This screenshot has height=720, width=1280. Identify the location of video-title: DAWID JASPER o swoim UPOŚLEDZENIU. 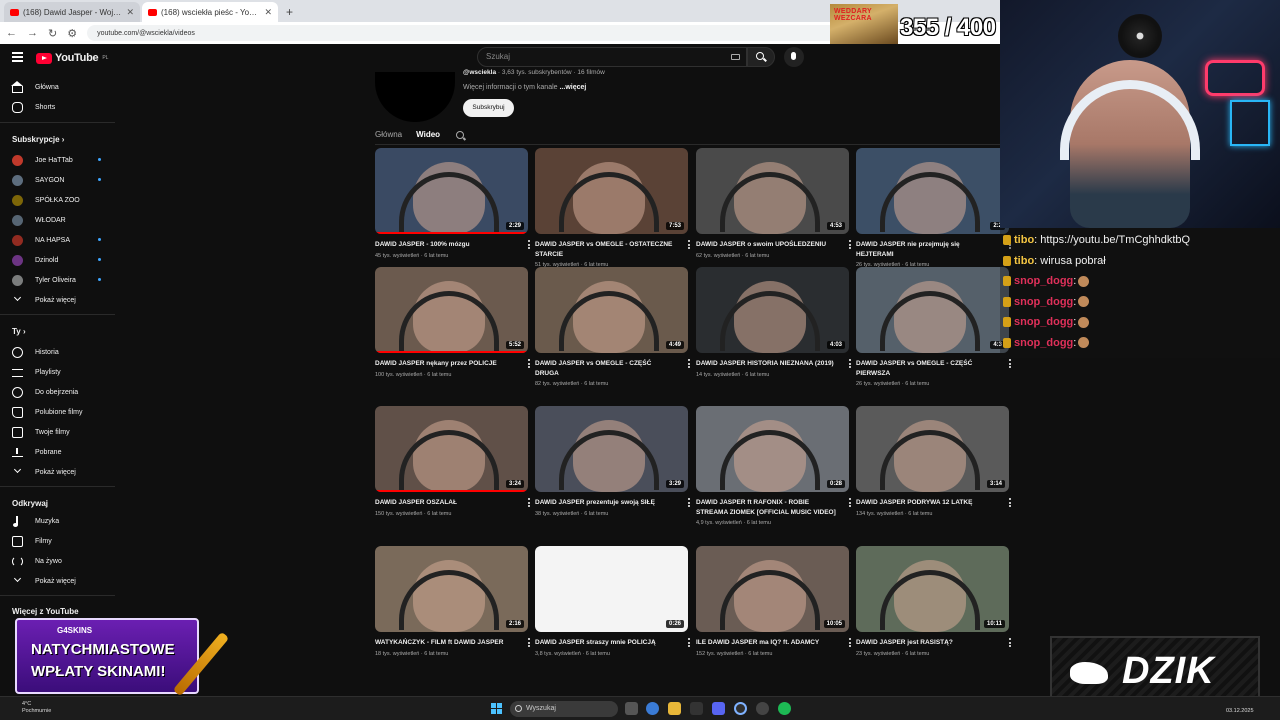
(766, 245).